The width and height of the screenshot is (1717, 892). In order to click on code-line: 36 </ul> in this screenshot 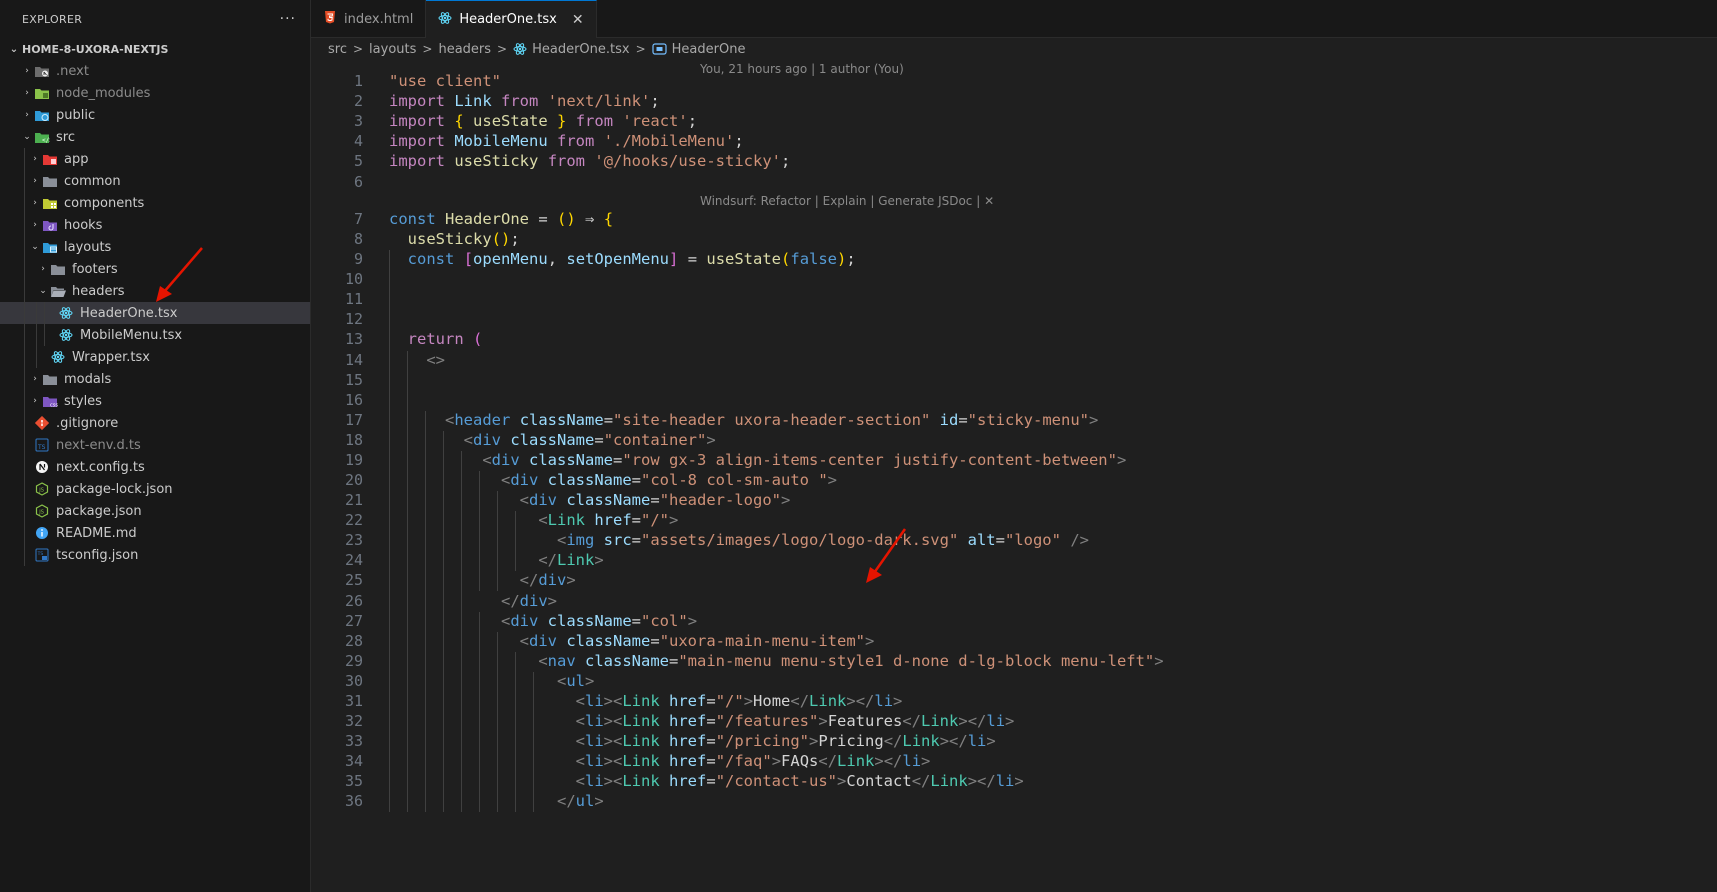, I will do `click(1014, 801)`.